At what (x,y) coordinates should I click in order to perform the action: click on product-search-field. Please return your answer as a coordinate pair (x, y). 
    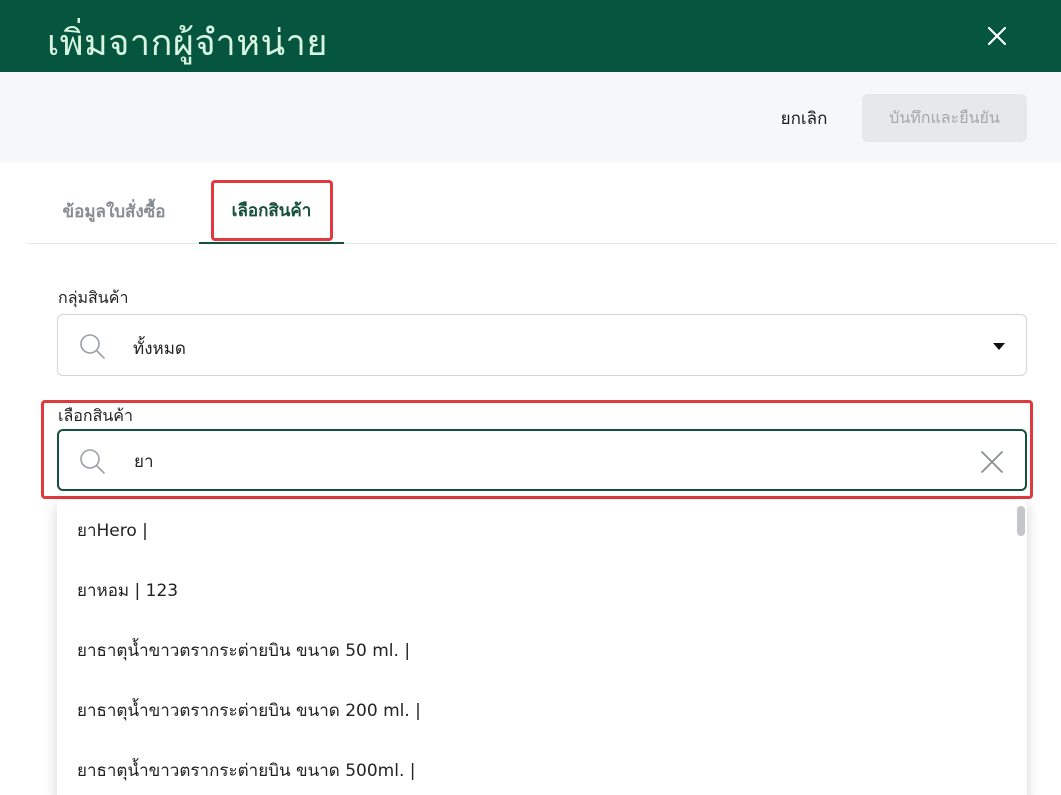
    Looking at the image, I should click on (542, 460).